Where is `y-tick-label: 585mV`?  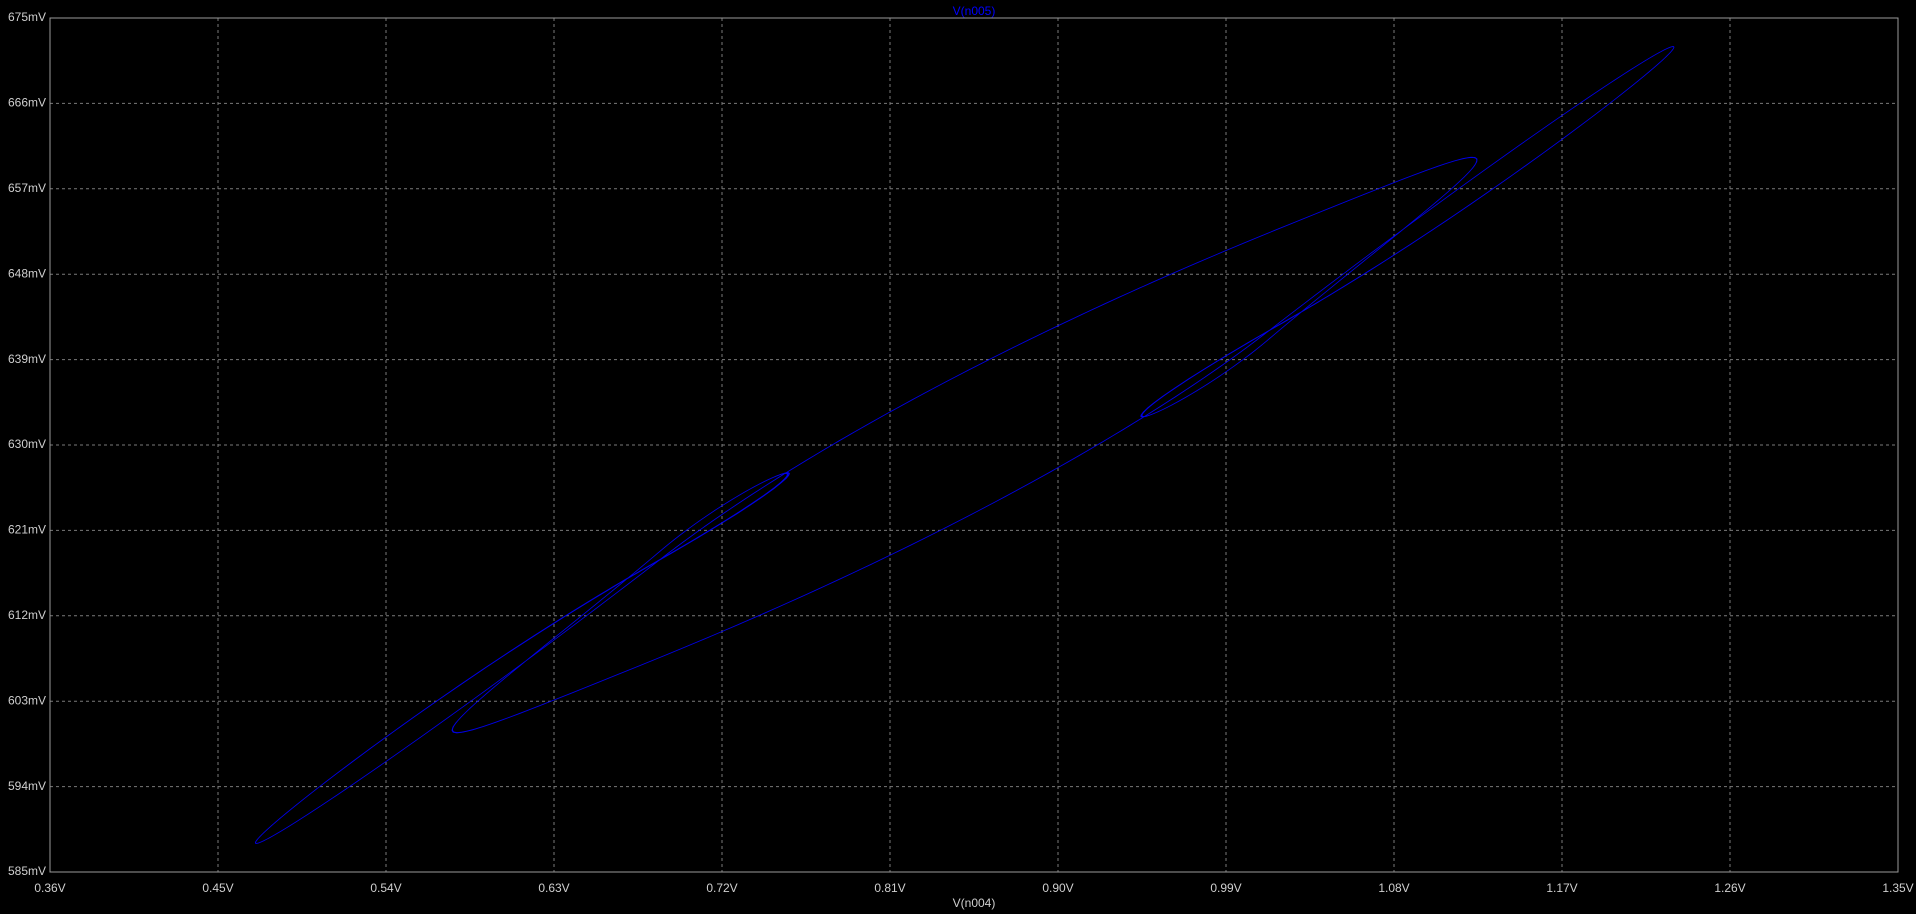 y-tick-label: 585mV is located at coordinates (27, 871).